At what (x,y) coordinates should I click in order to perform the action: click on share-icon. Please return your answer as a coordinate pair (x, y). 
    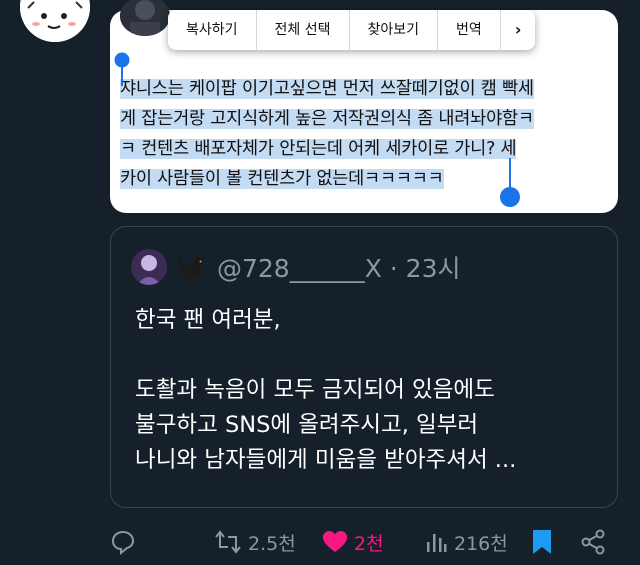
    Looking at the image, I should click on (593, 542).